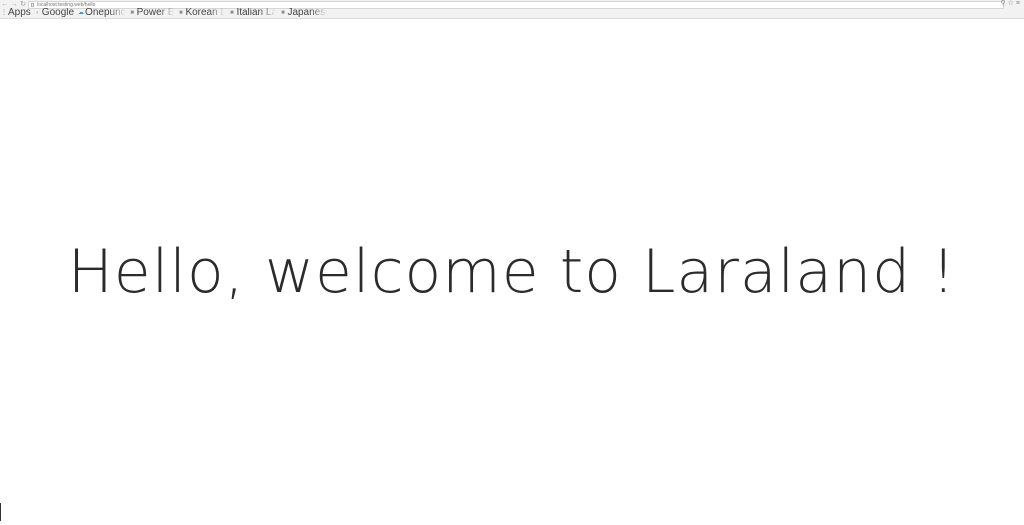 The image size is (1024, 525). I want to click on menu-icon: ≡, so click(1018, 4).